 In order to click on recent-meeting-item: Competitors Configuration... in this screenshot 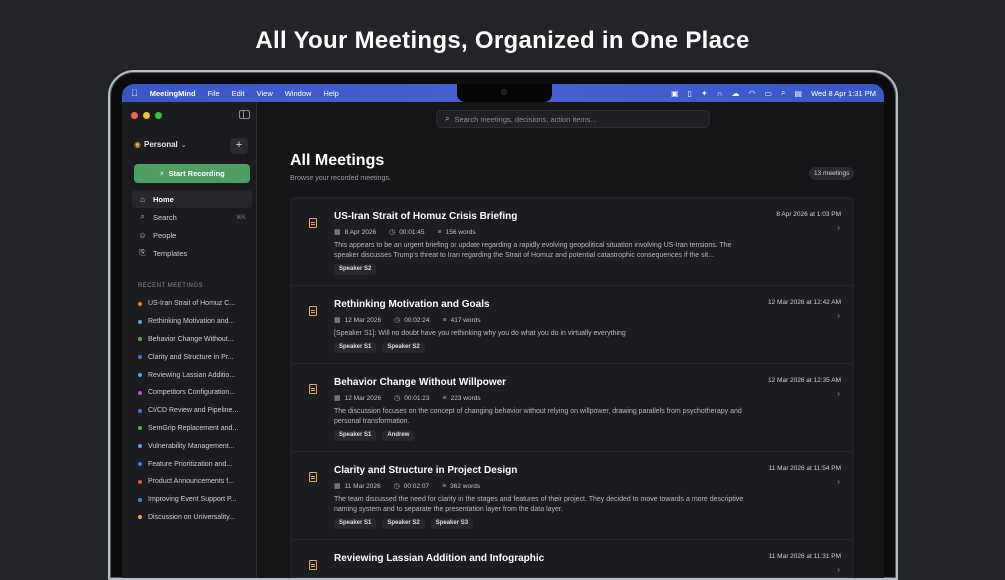, I will do `click(194, 393)`.